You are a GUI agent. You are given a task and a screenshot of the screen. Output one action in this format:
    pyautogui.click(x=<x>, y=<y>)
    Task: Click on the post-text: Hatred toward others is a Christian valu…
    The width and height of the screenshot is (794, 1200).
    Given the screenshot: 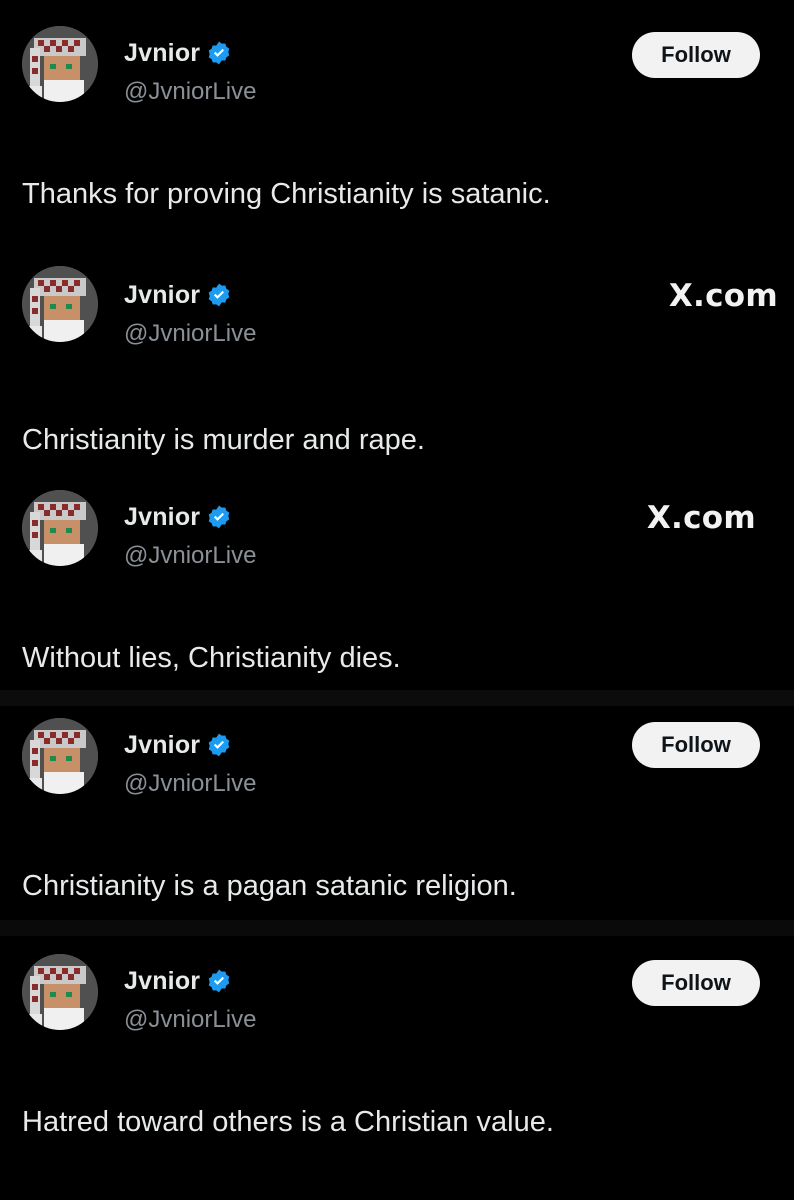 What is the action you would take?
    pyautogui.click(x=288, y=1122)
    